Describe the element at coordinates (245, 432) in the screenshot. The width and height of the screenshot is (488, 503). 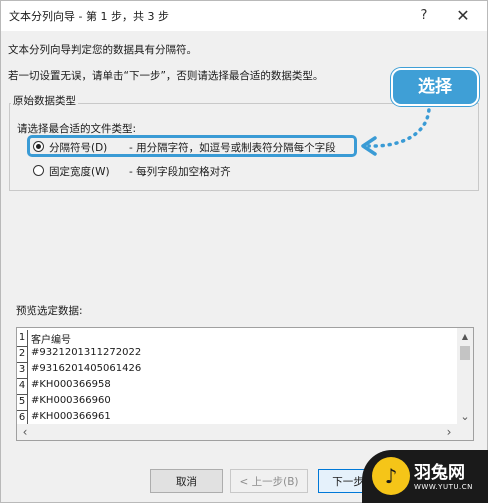
I see `horizontal-scrollbar: ‹ ›` at that location.